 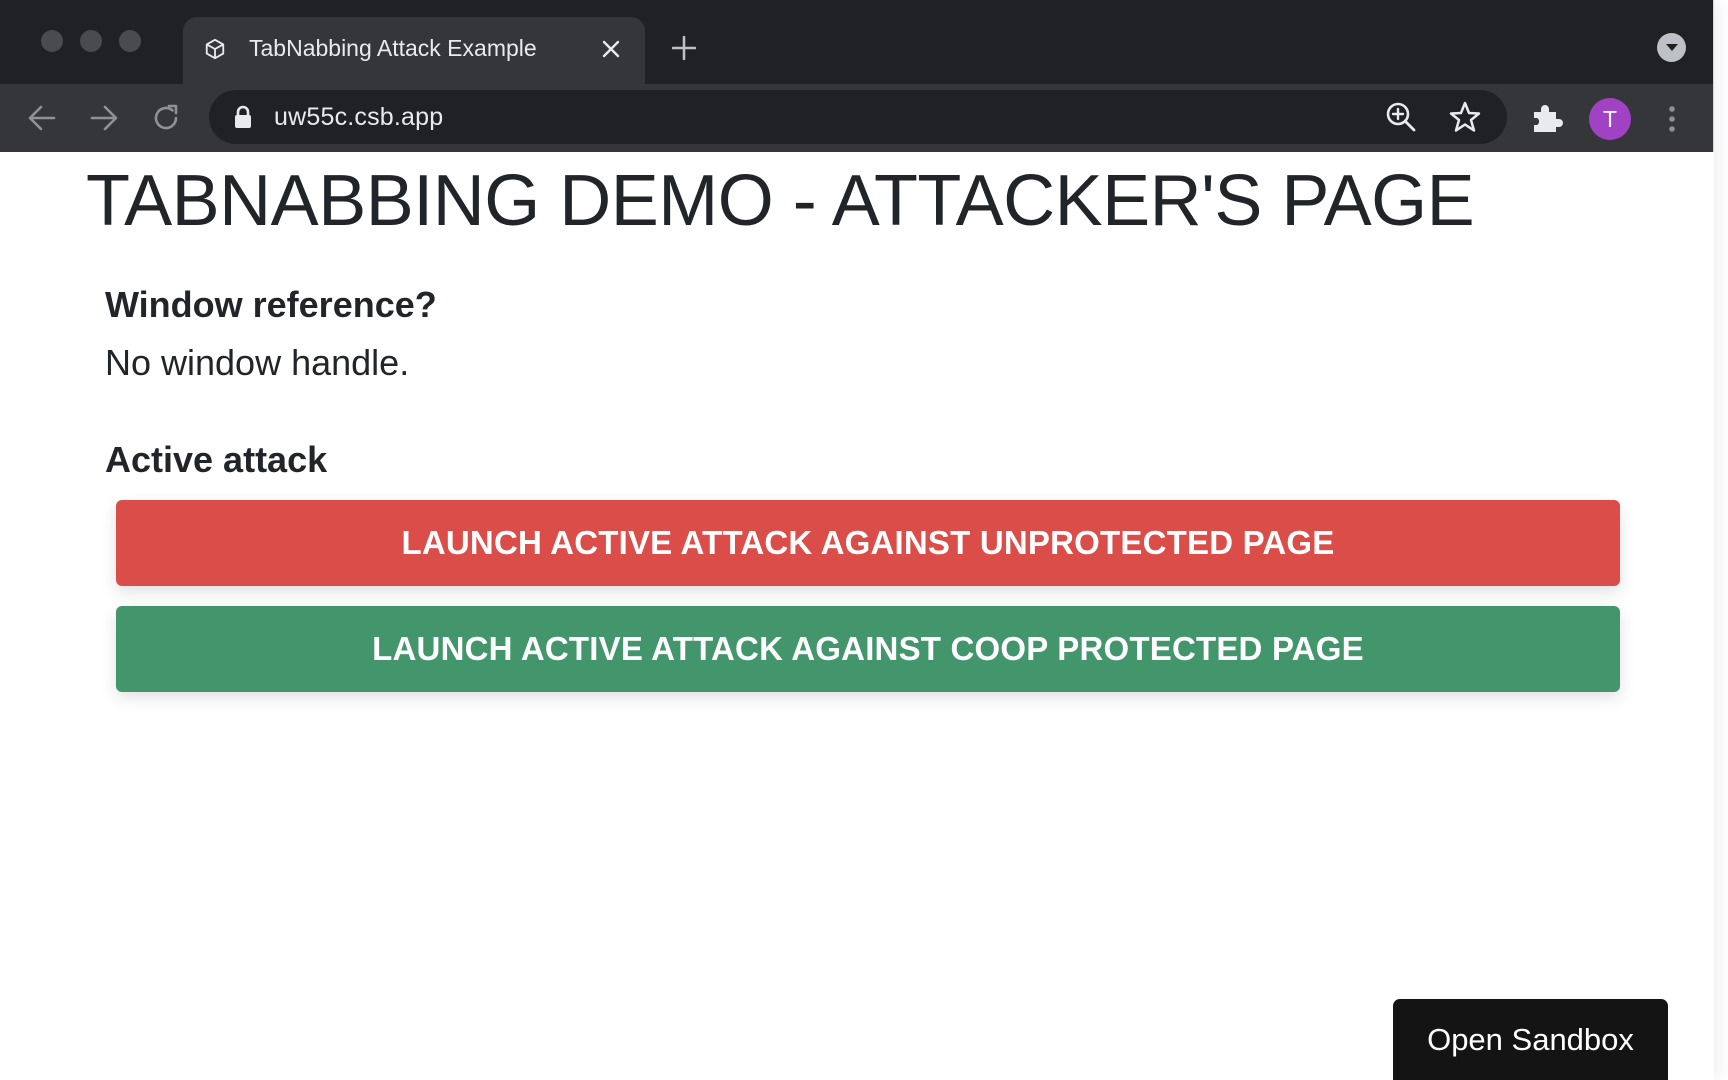 I want to click on arrow-left-icon, so click(x=42, y=118).